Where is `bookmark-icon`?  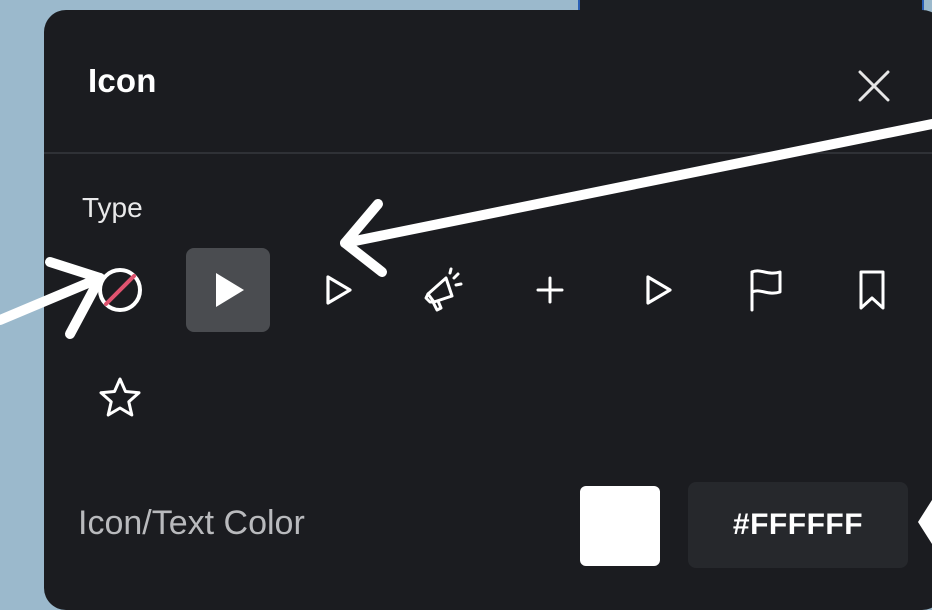 bookmark-icon is located at coordinates (872, 290).